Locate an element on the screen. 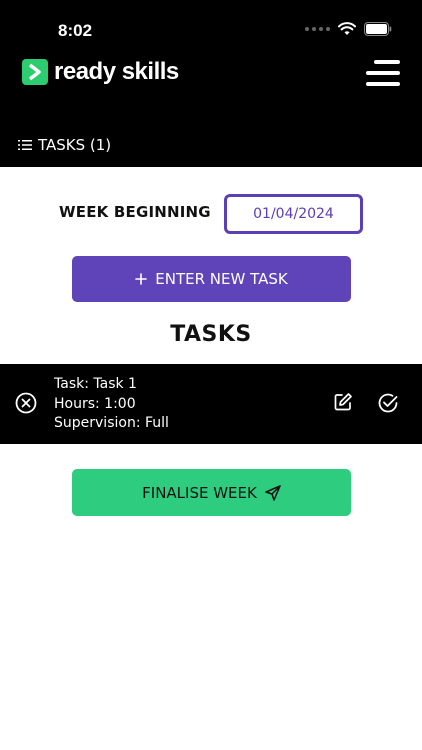 Image resolution: width=422 pixels, height=750 pixels. task-name: Task: Task 1 is located at coordinates (95, 384).